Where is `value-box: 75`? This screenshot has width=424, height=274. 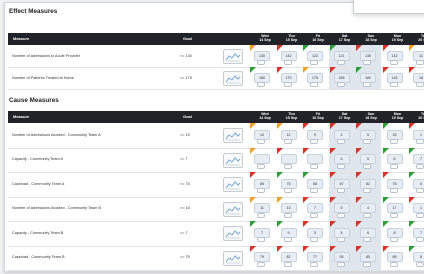
value-box: 75 is located at coordinates (288, 183).